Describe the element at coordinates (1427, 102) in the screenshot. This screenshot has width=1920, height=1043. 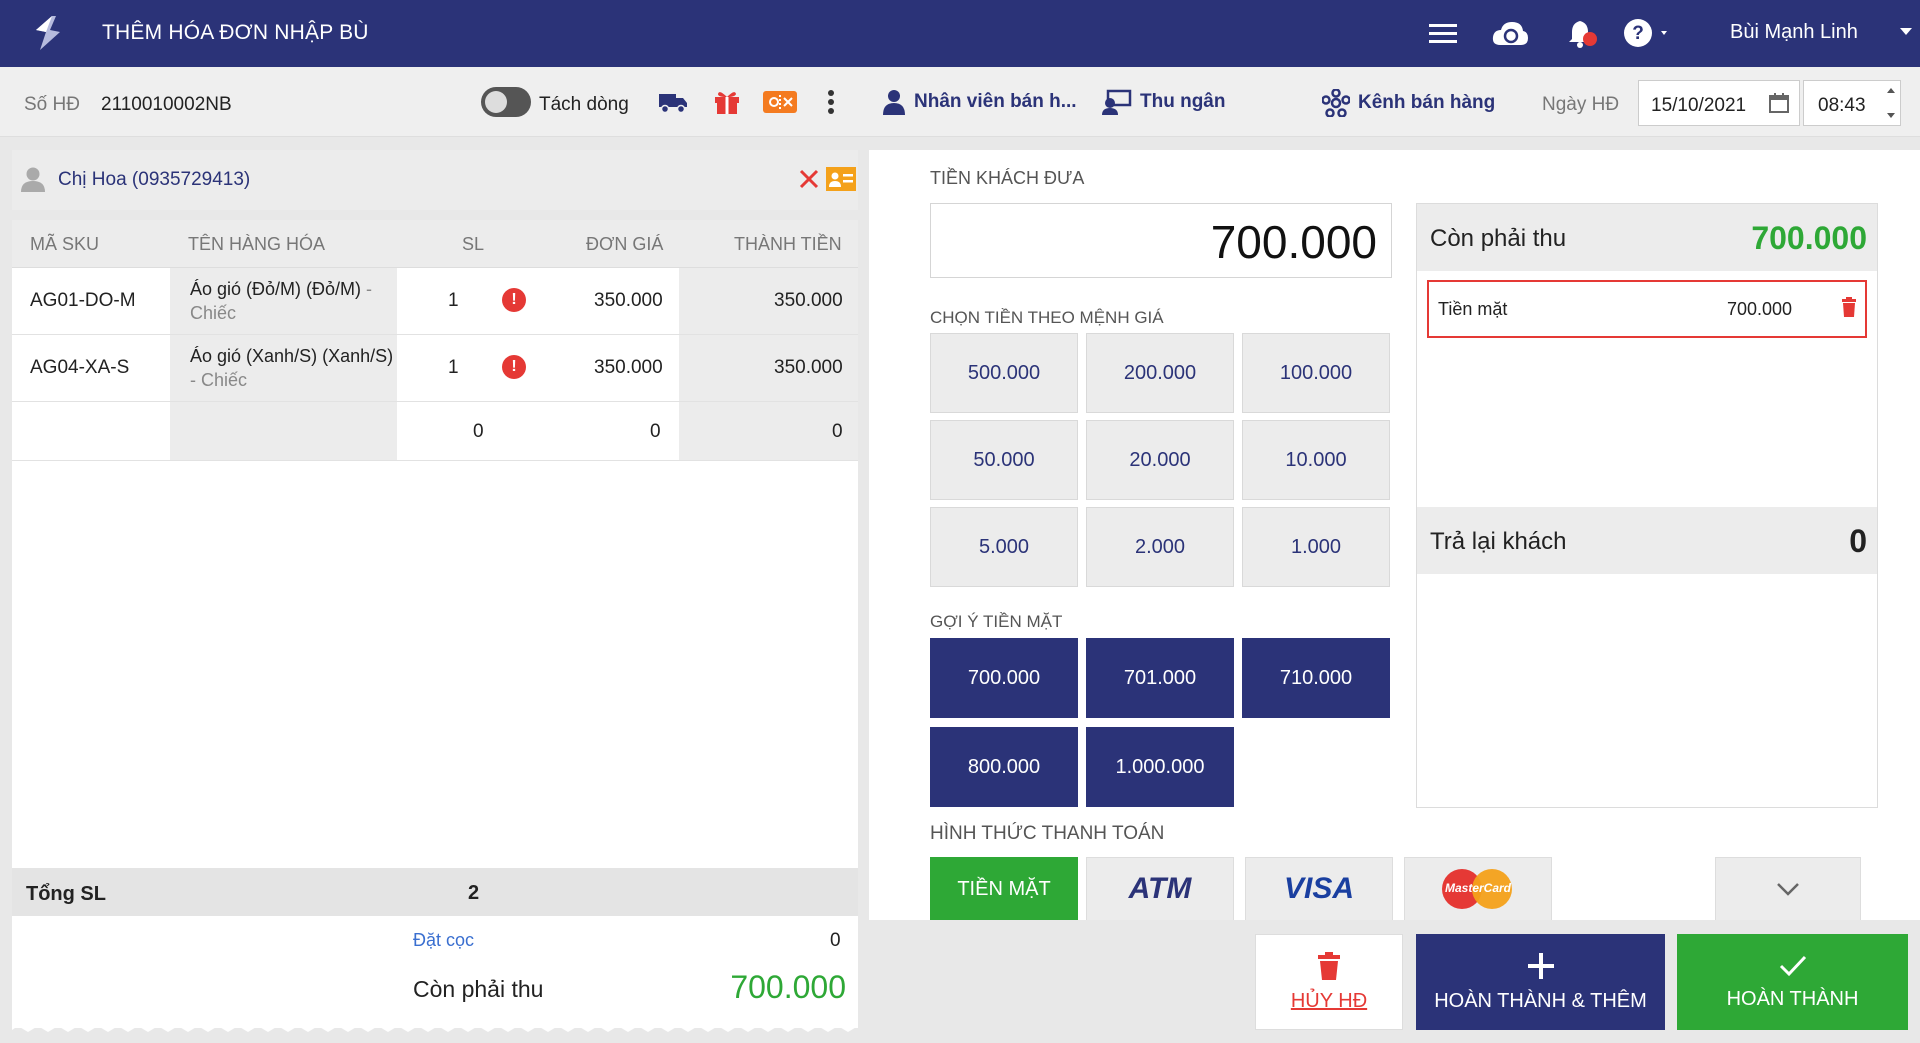
I see `sales-channel-label: Kênh bán hàng` at that location.